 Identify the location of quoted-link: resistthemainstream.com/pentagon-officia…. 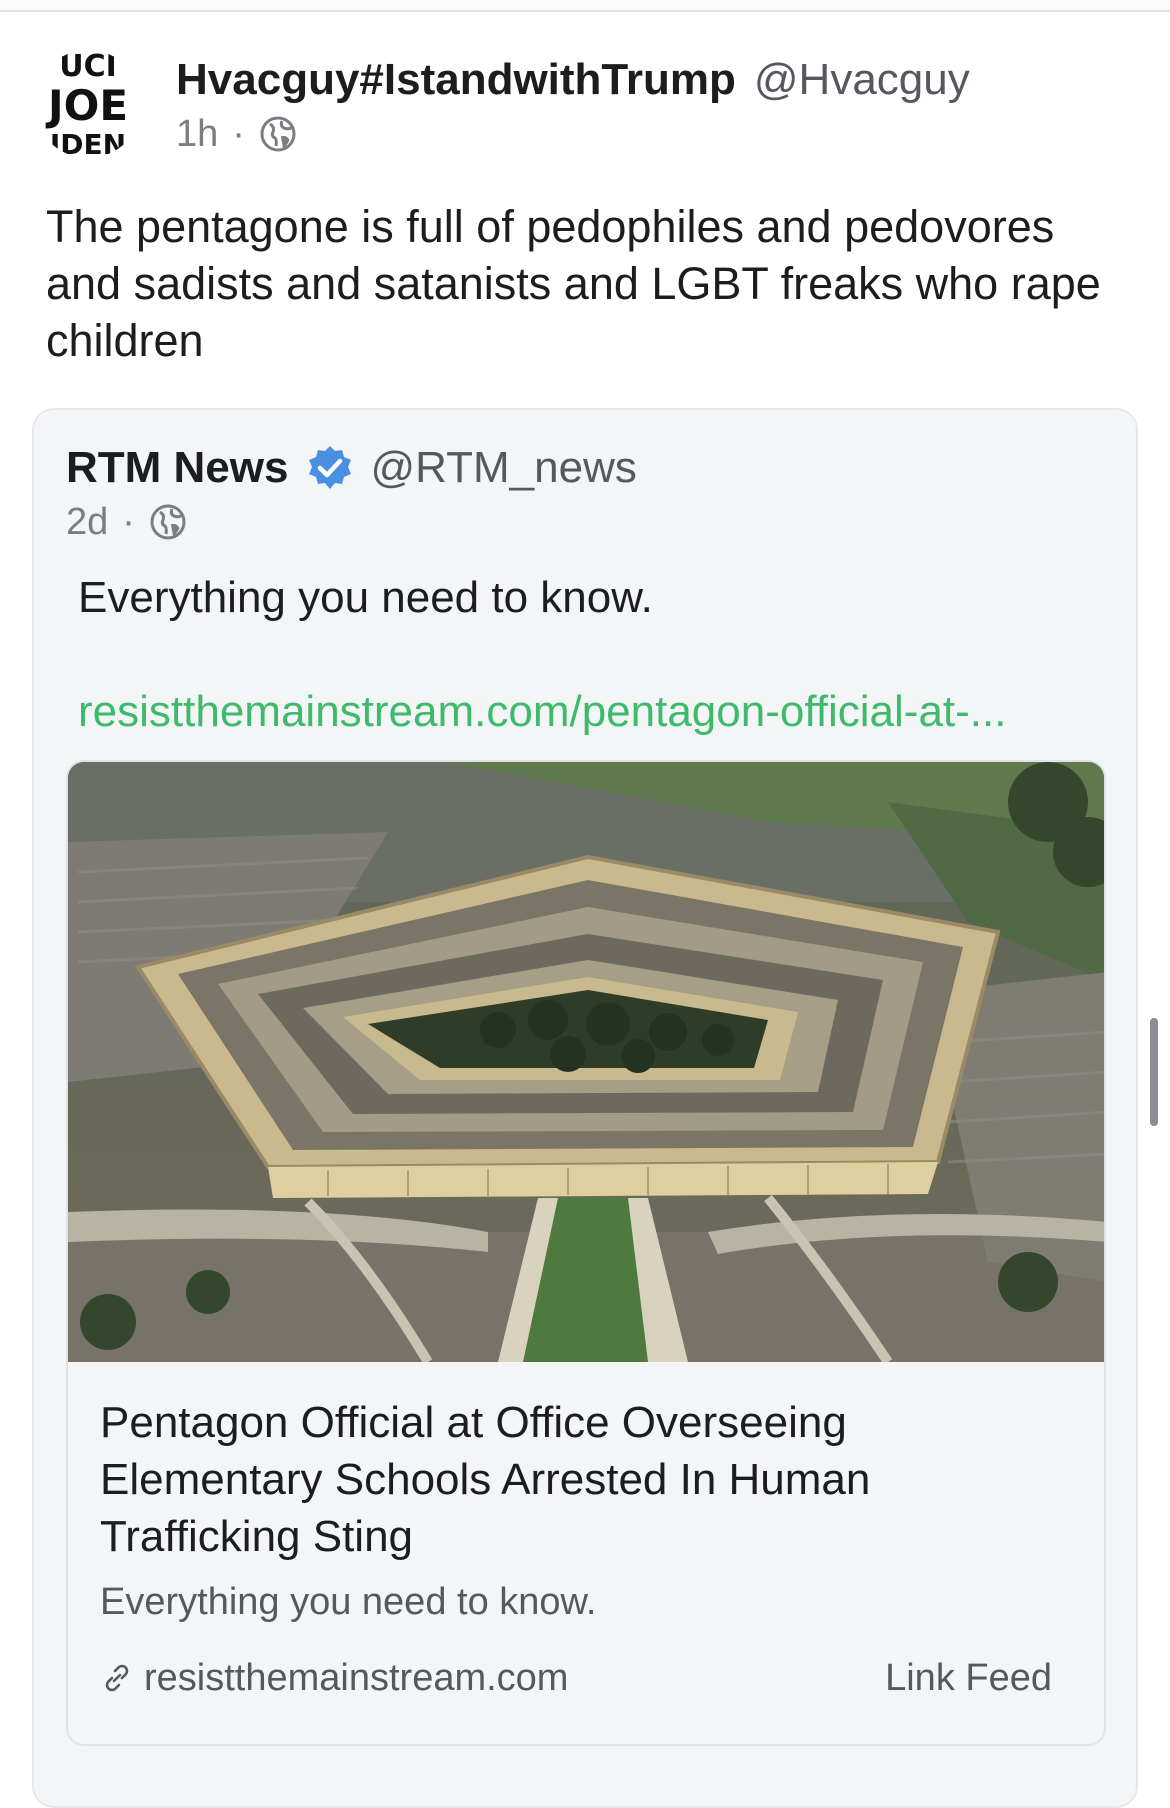
(583, 712).